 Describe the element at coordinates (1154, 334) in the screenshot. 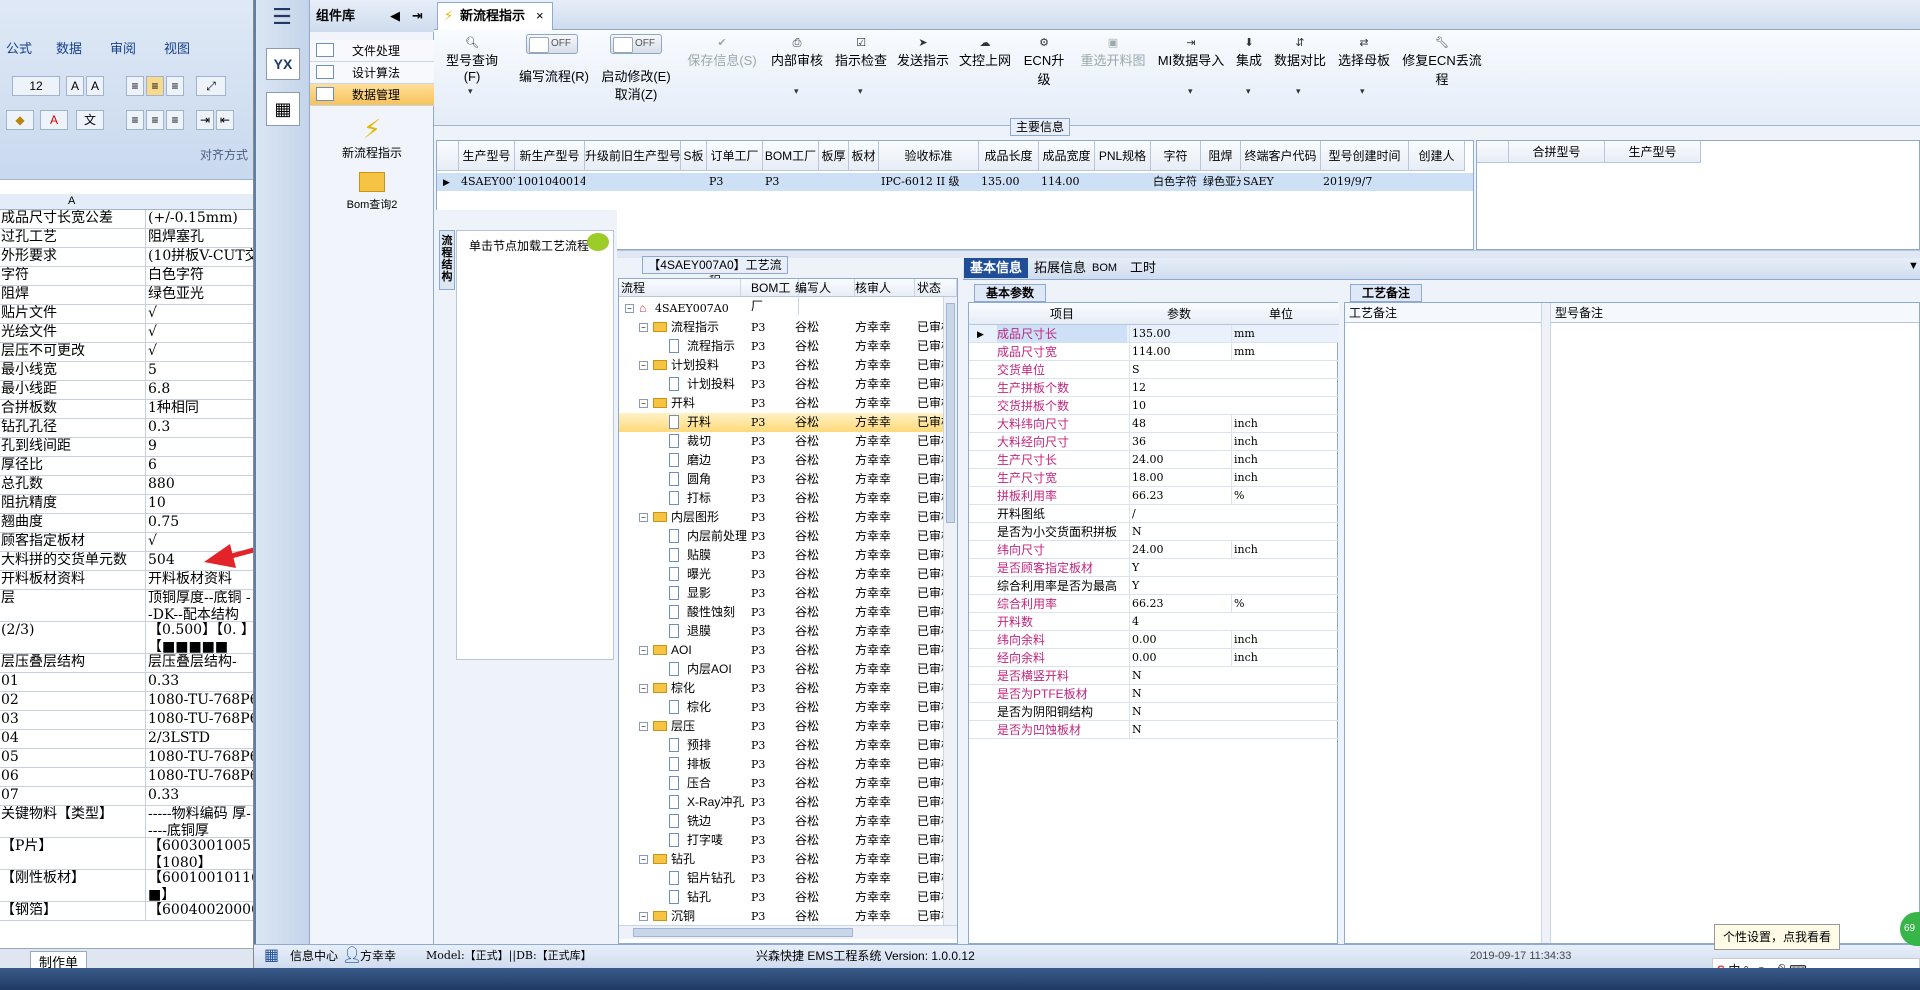

I see `param-row: ▶ 成品尺寸长 135.00 mm` at that location.